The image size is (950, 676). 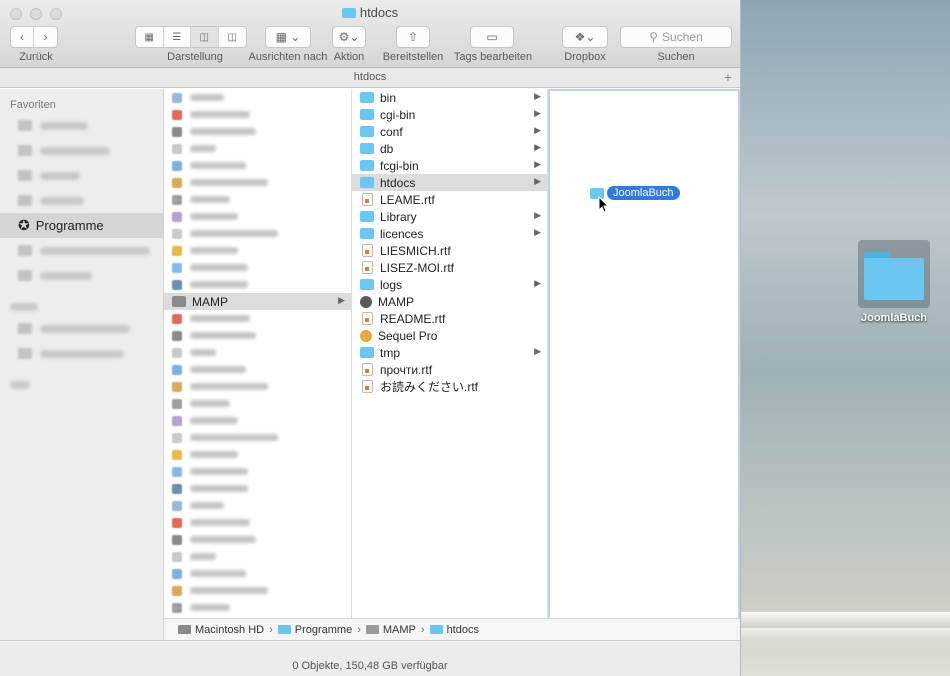 What do you see at coordinates (390, 630) in the screenshot?
I see `breadcrumb-item: MAMP` at bounding box center [390, 630].